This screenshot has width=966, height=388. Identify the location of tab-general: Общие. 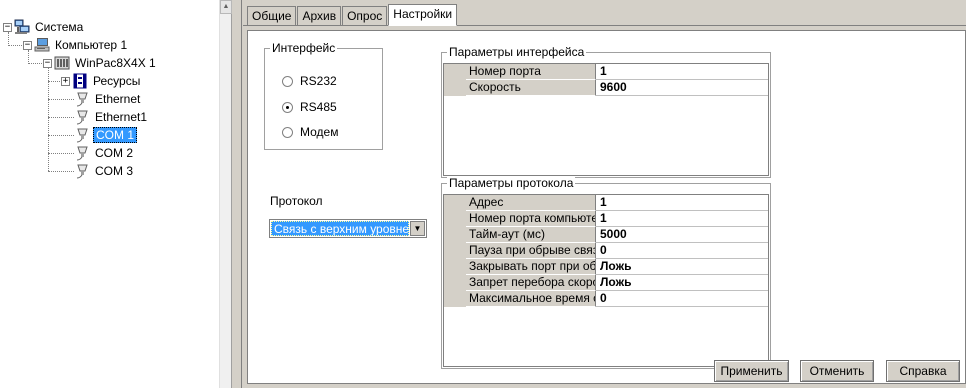
(272, 16).